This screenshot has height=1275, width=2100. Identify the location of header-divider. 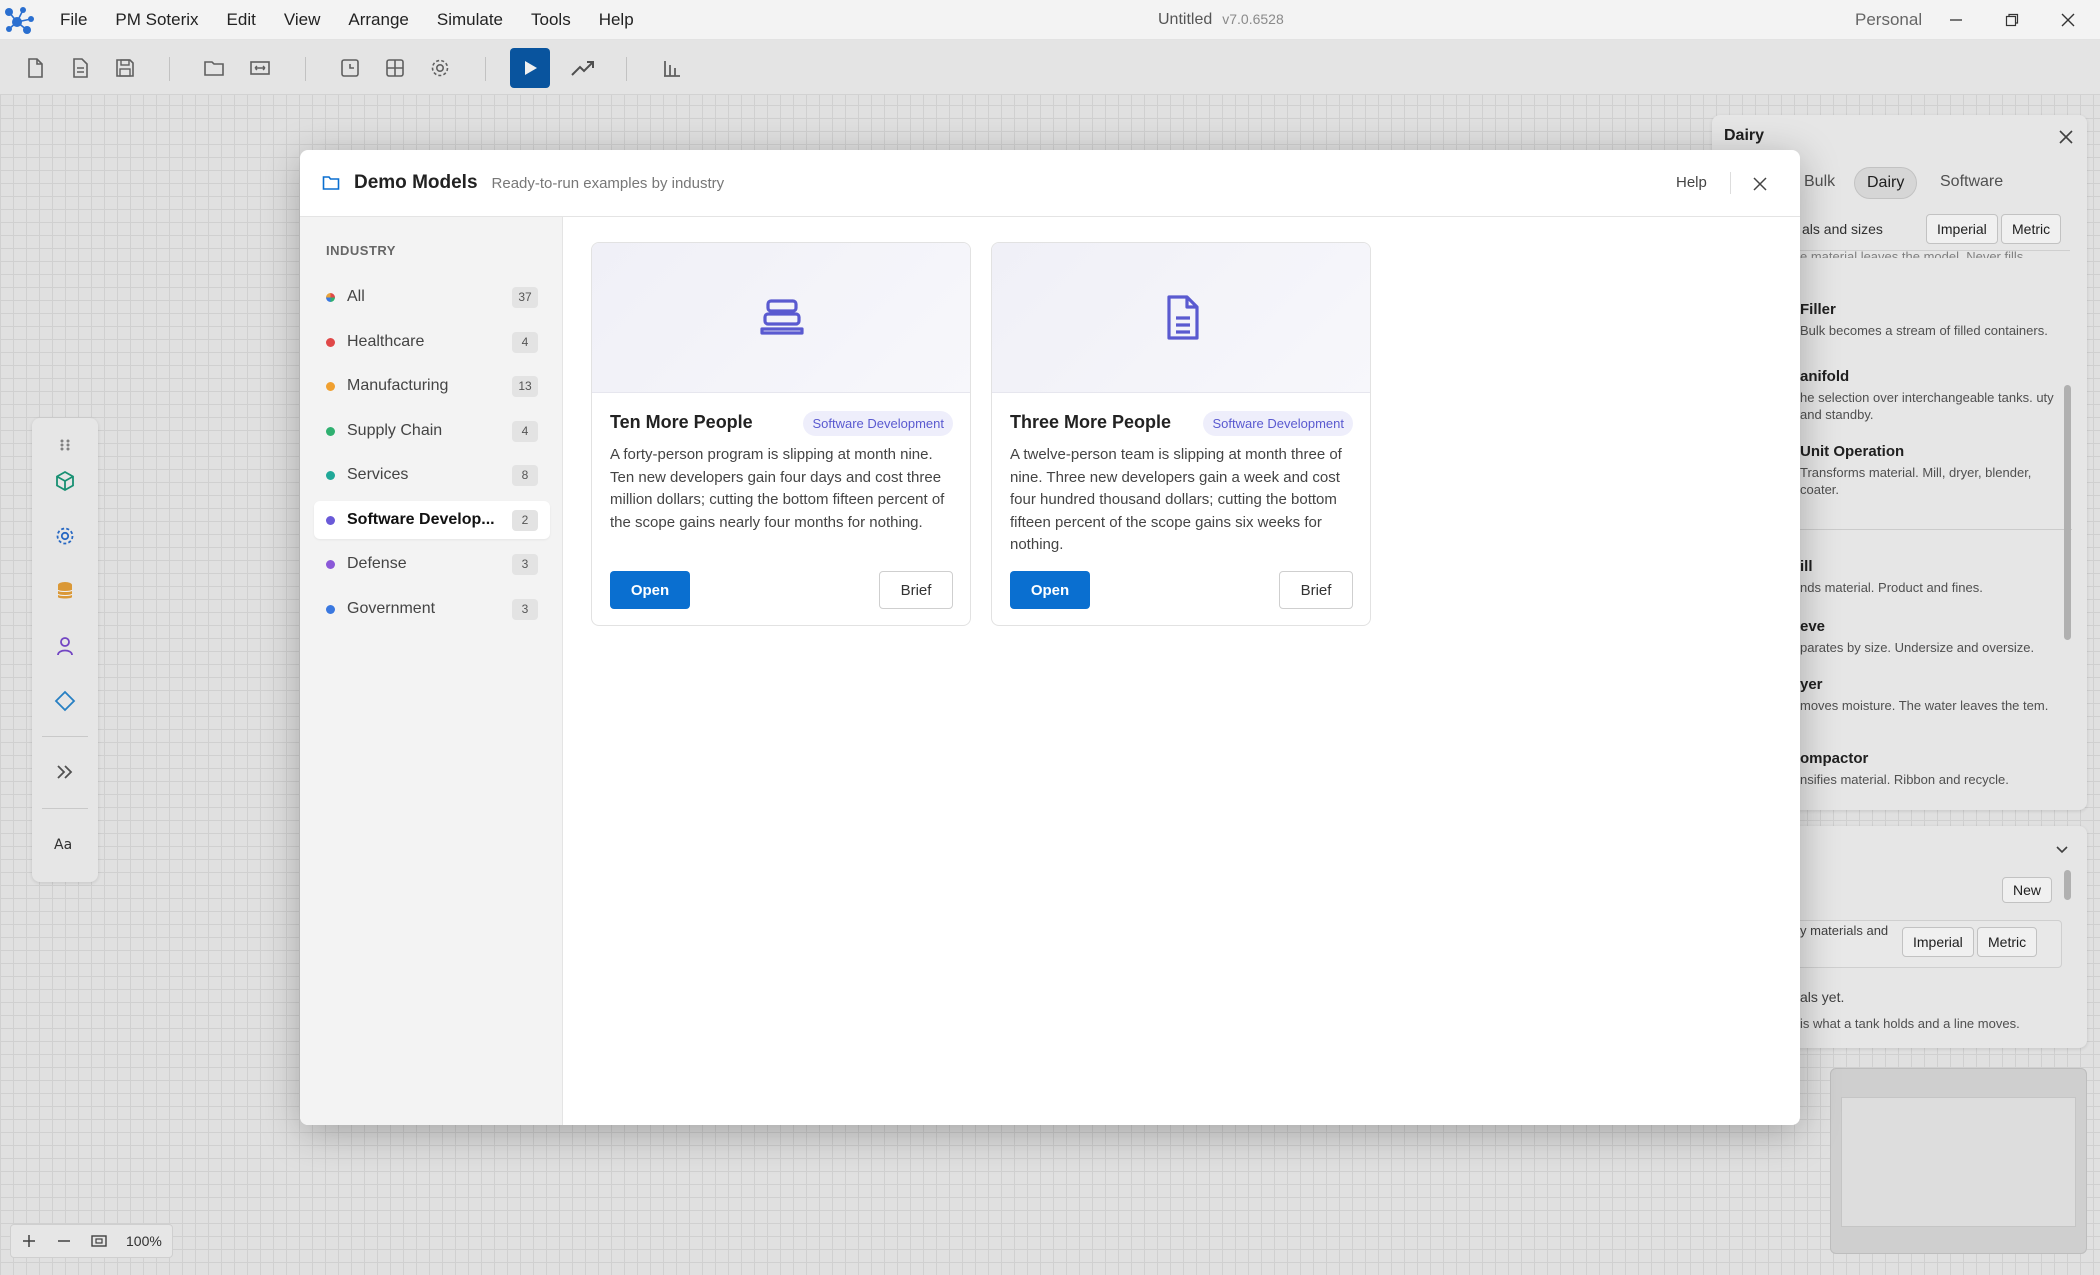
(1730, 183).